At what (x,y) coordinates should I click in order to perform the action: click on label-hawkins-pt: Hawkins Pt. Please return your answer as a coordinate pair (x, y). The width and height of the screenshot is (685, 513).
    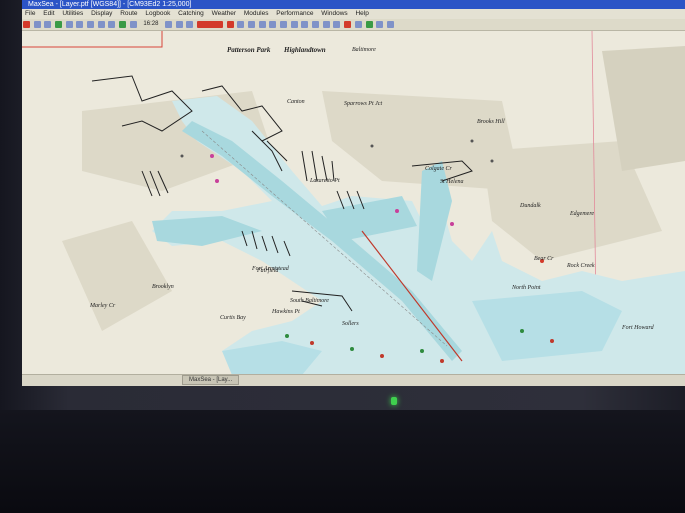
    Looking at the image, I should click on (286, 312).